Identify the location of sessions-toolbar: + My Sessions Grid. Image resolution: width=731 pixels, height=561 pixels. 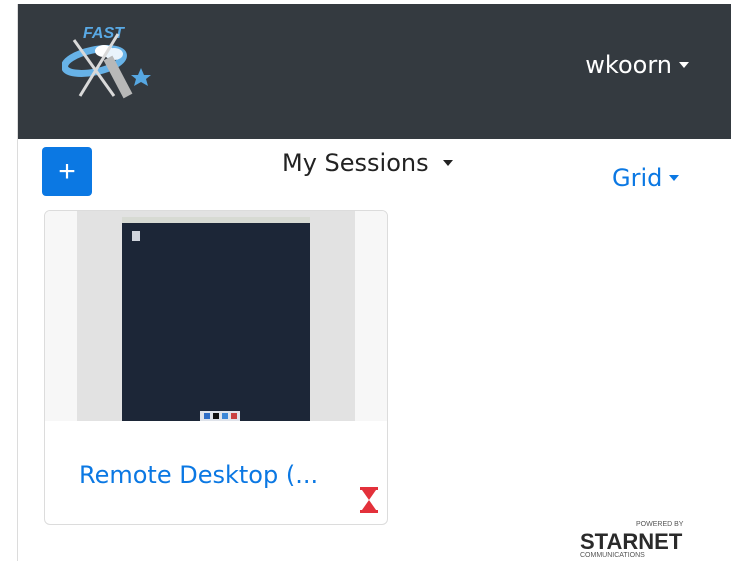
(374, 174).